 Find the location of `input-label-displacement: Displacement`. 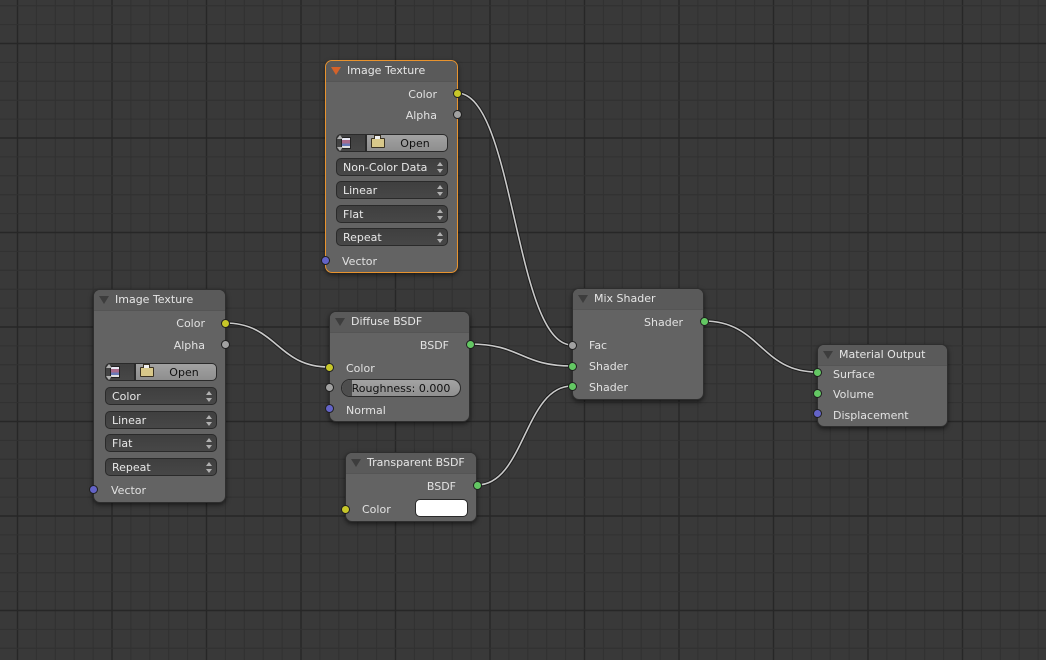

input-label-displacement: Displacement is located at coordinates (871, 415).